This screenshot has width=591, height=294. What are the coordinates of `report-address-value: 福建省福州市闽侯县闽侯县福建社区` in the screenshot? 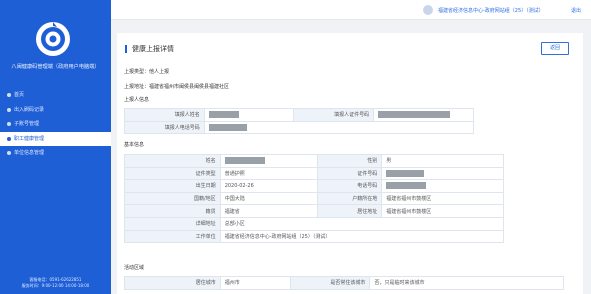 It's located at (189, 87).